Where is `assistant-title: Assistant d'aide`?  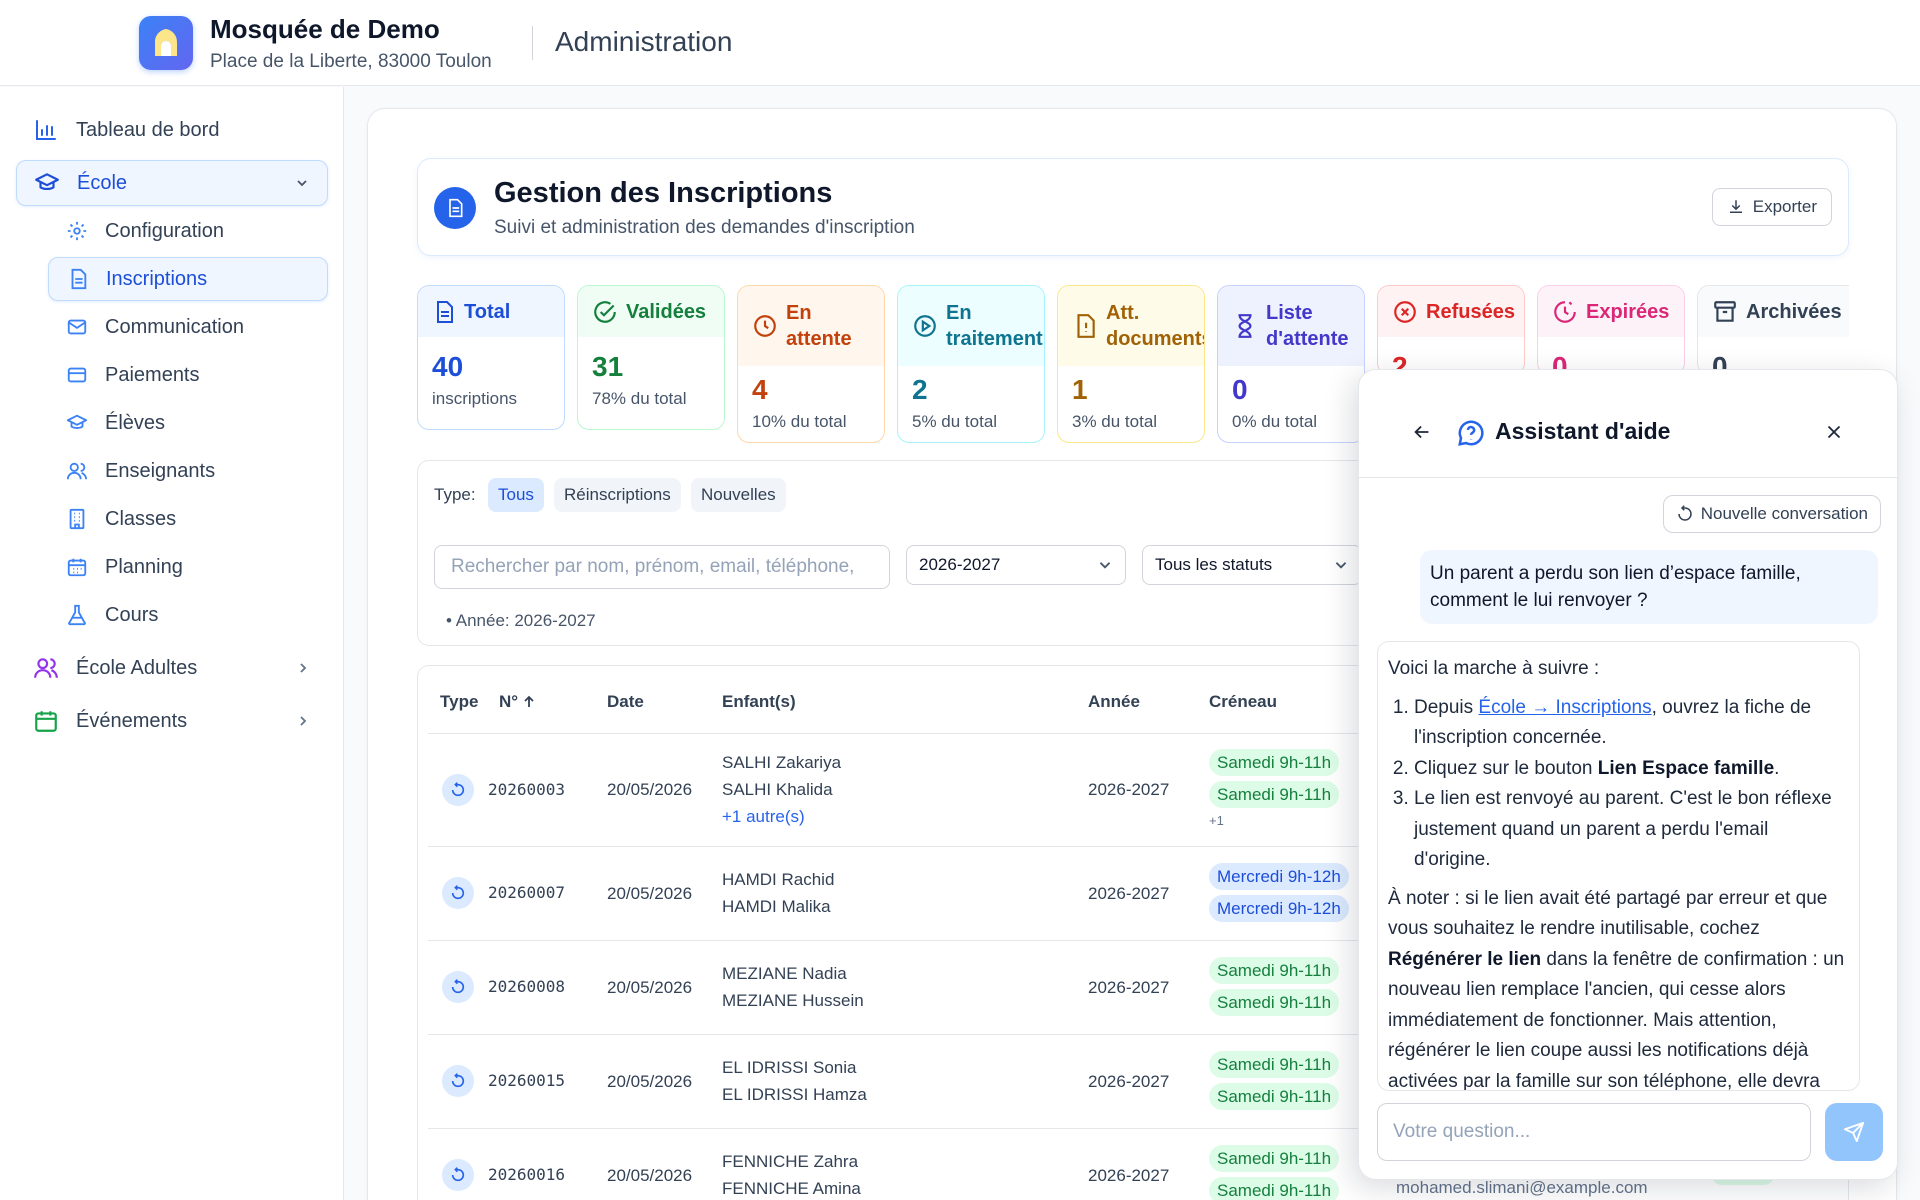
assistant-title: Assistant d'aide is located at coordinates (1583, 431).